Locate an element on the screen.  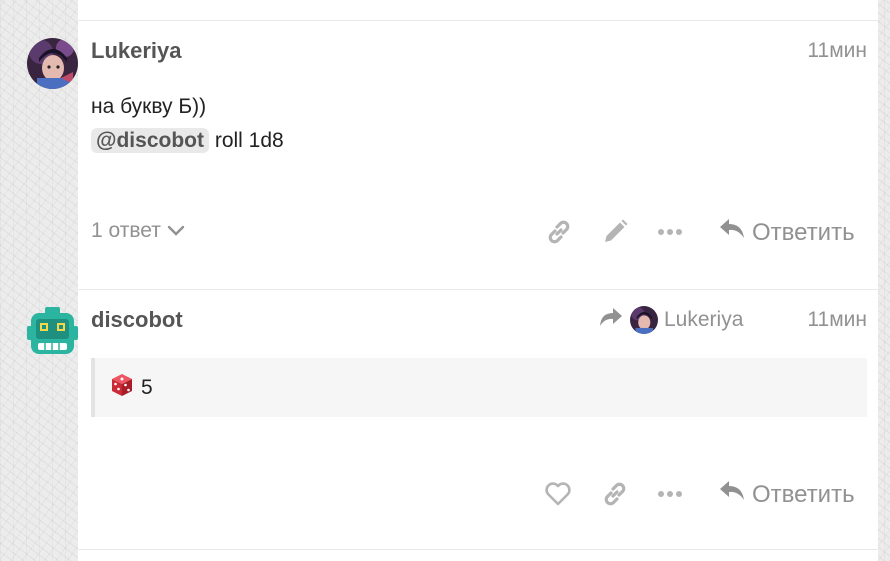
dice-result-value: 5 is located at coordinates (147, 387).